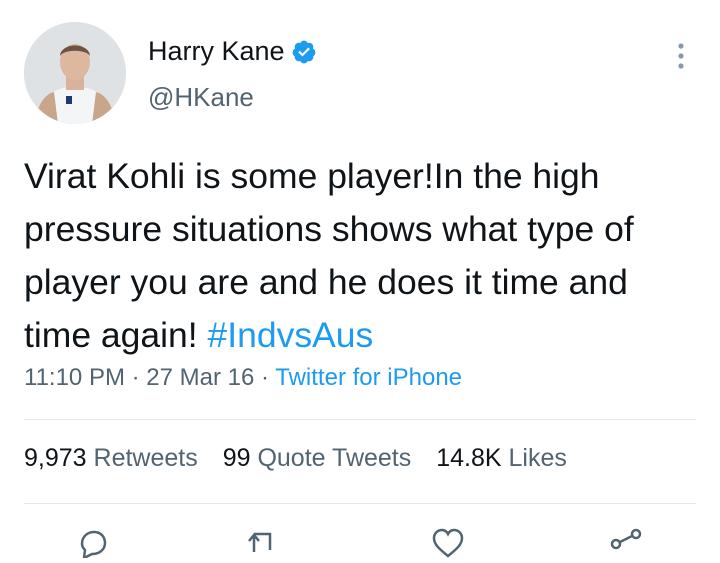 The image size is (720, 563). I want to click on author-name-row: Harry Kane, so click(232, 51).